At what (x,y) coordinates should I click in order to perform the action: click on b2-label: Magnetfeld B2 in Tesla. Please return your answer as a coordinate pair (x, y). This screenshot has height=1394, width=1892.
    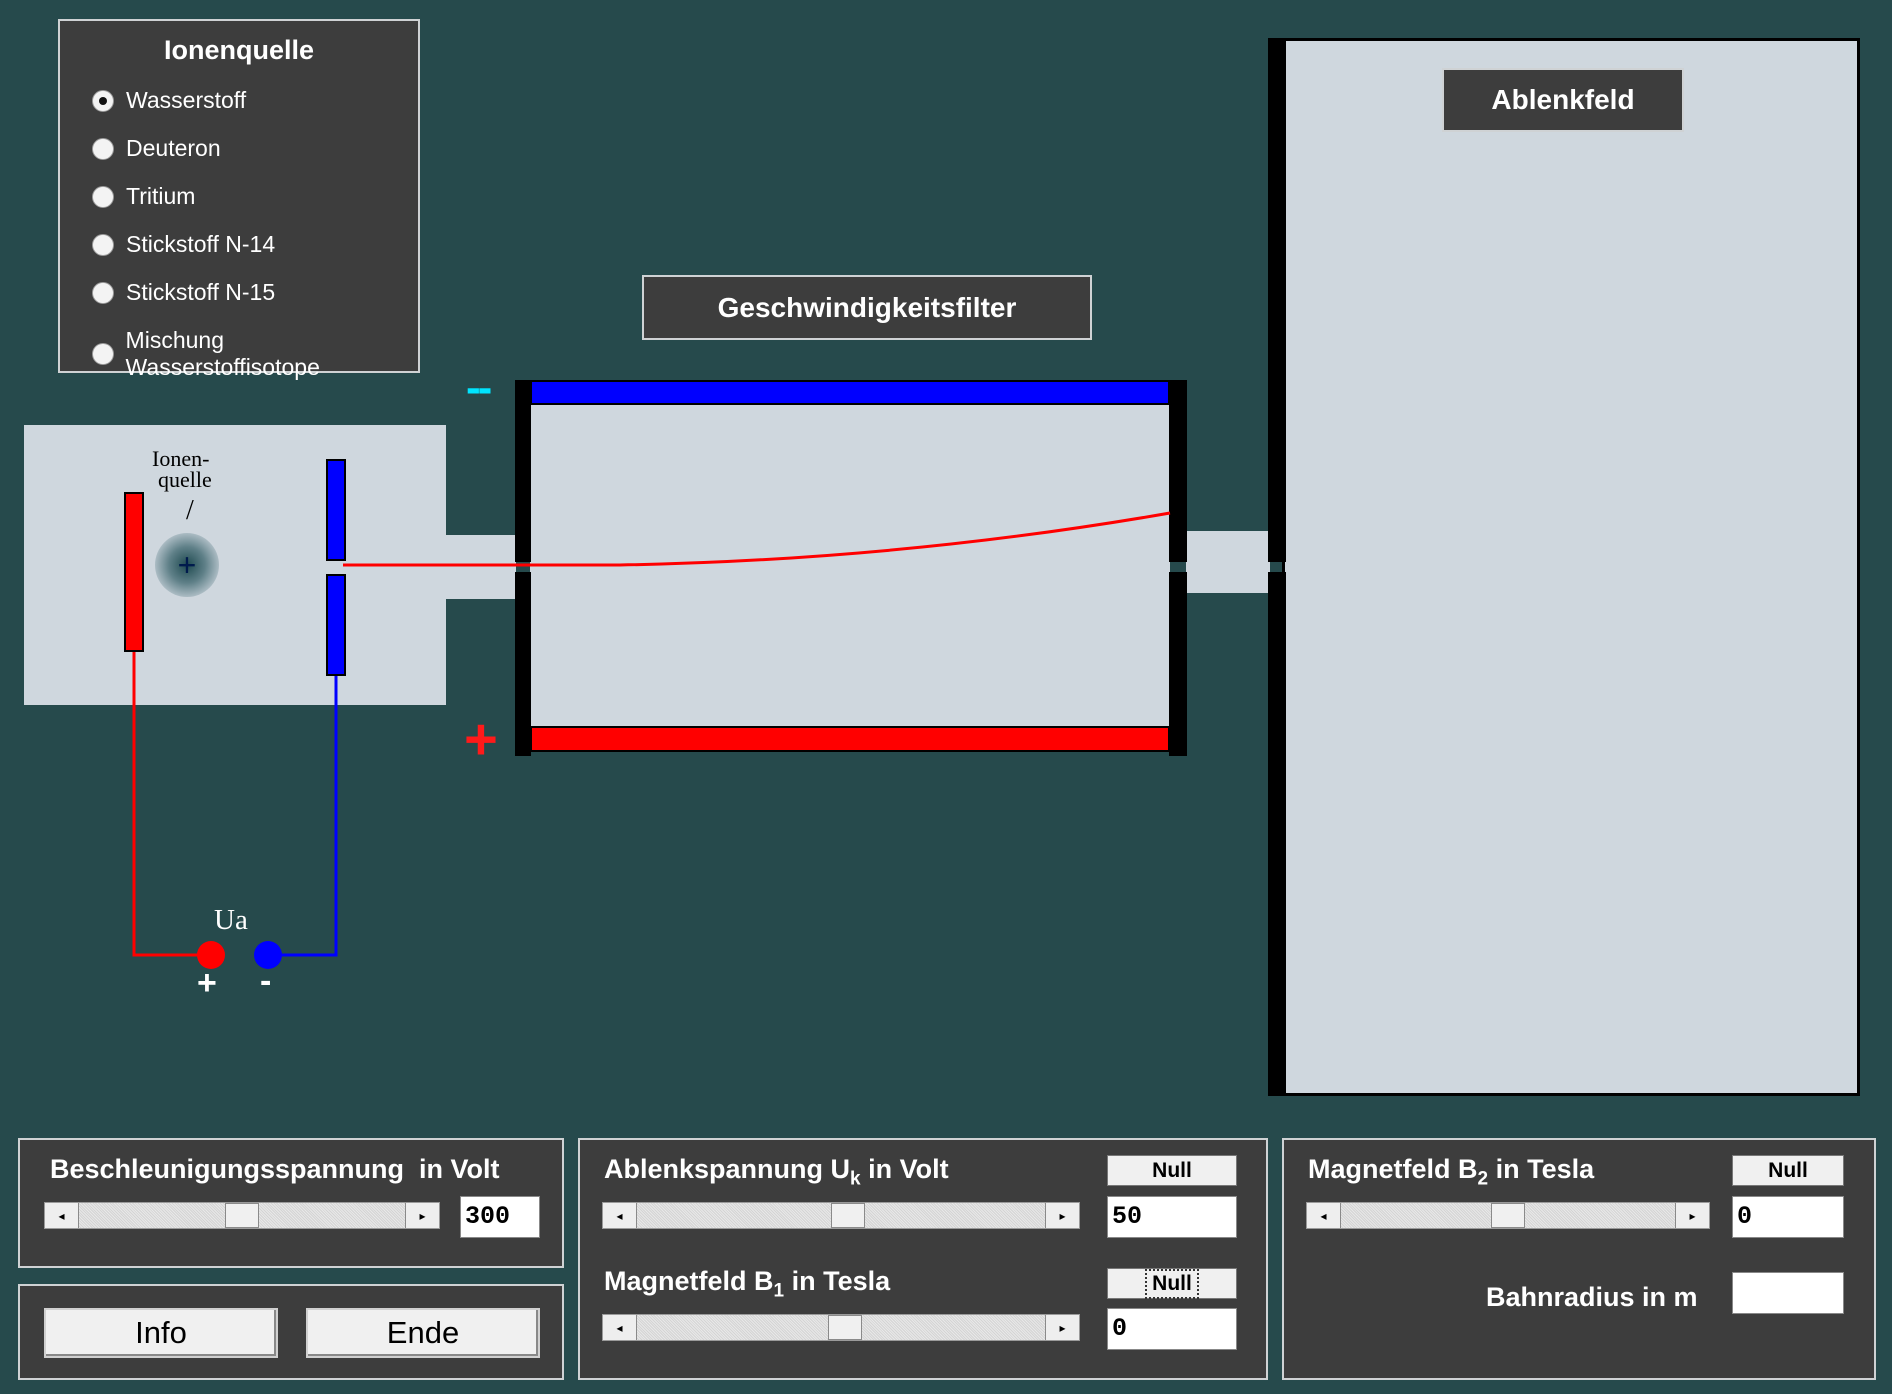
    Looking at the image, I should click on (1451, 1172).